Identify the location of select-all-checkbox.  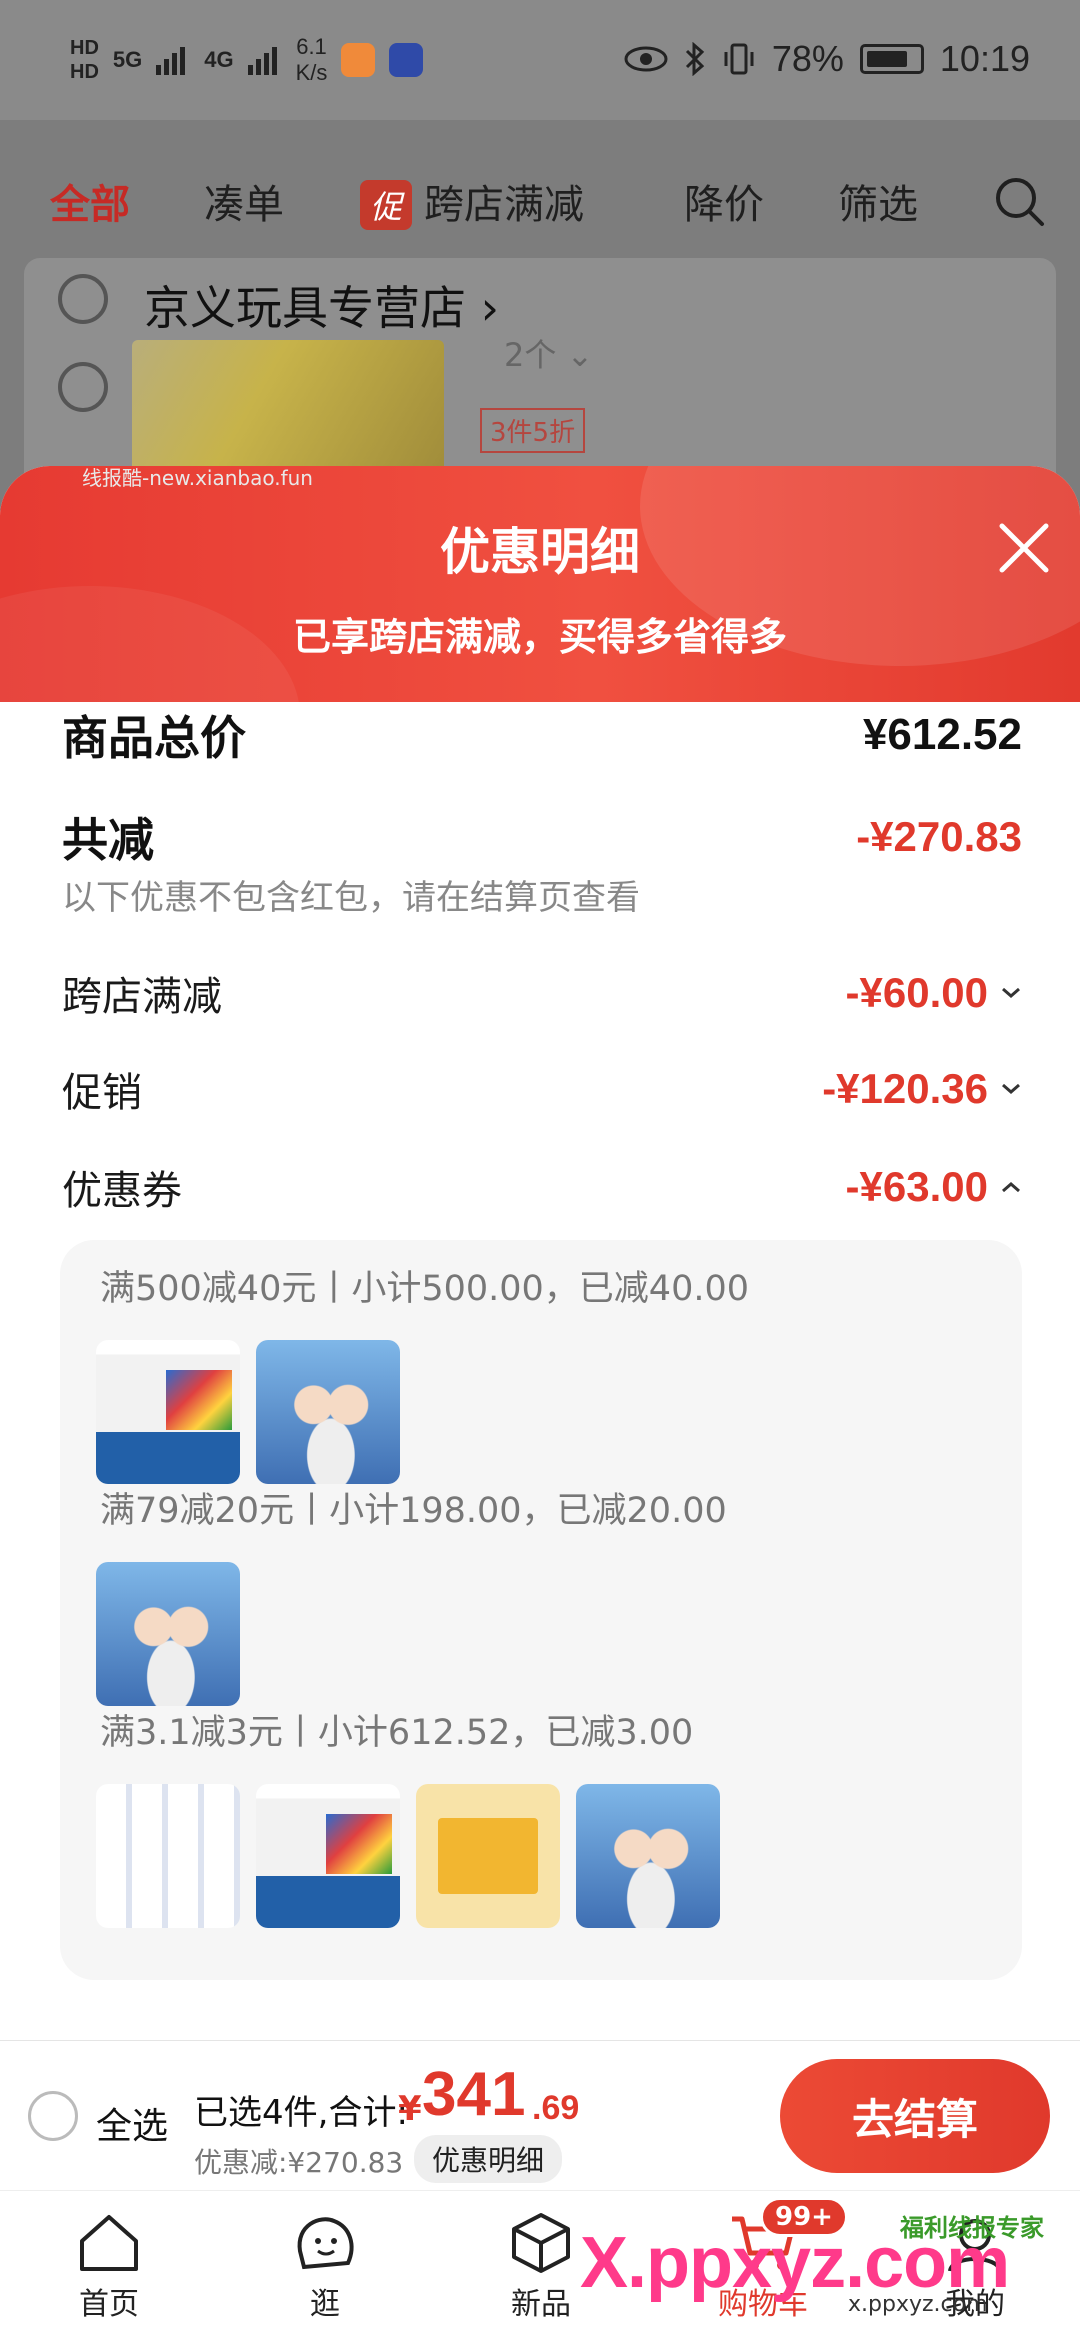
(53, 2116).